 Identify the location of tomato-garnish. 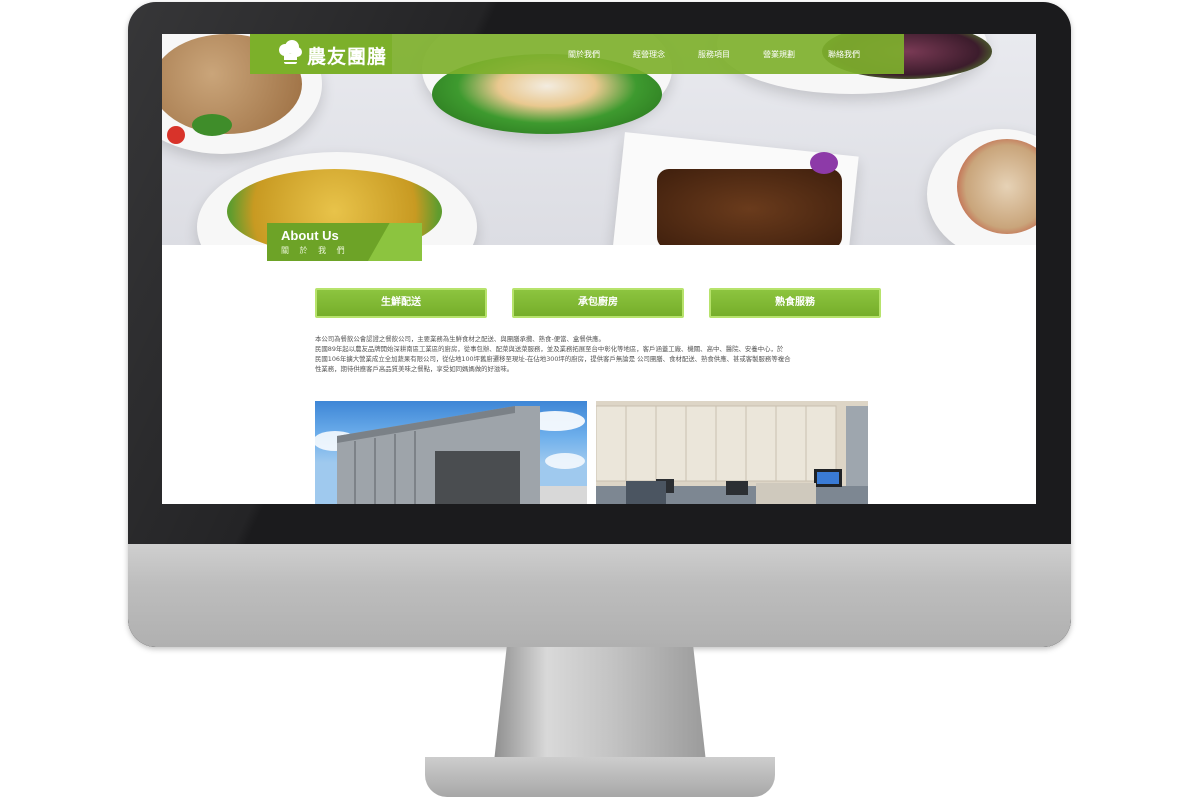
(176, 135).